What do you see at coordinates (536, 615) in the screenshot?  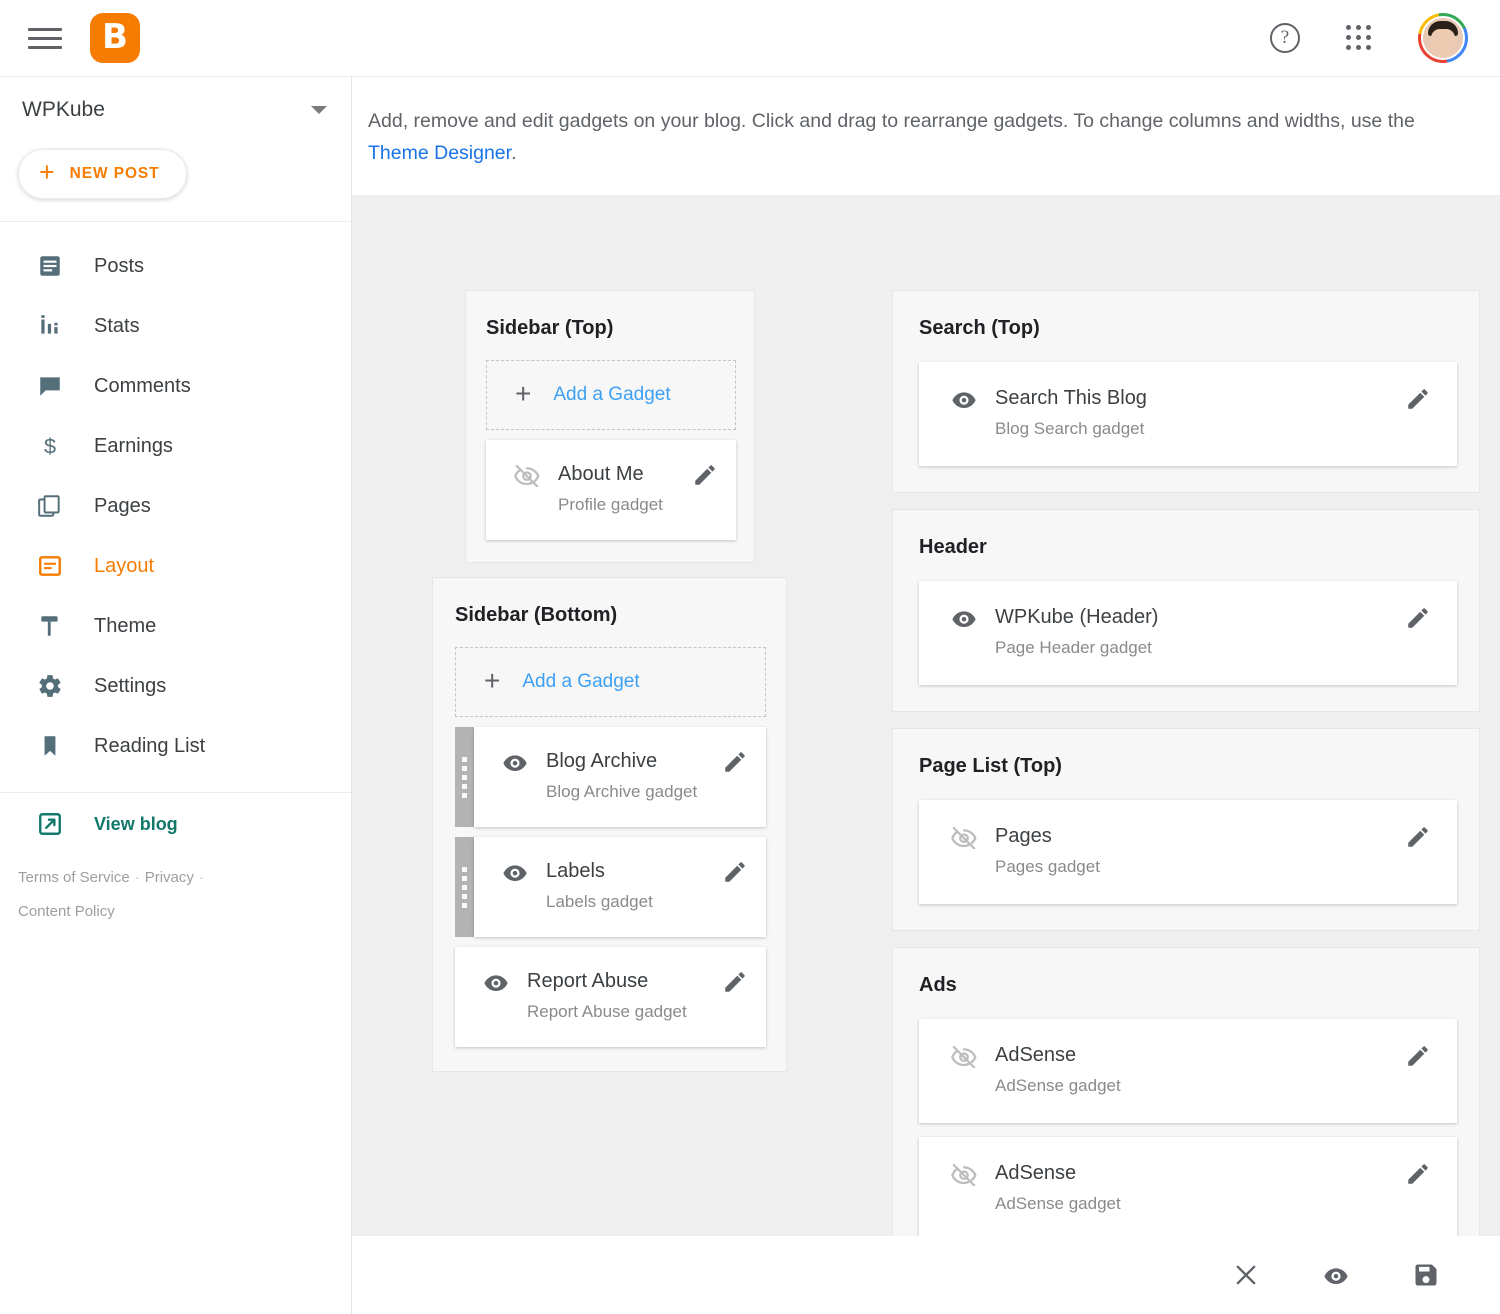 I see `section-title: Sidebar (Bottom)` at bounding box center [536, 615].